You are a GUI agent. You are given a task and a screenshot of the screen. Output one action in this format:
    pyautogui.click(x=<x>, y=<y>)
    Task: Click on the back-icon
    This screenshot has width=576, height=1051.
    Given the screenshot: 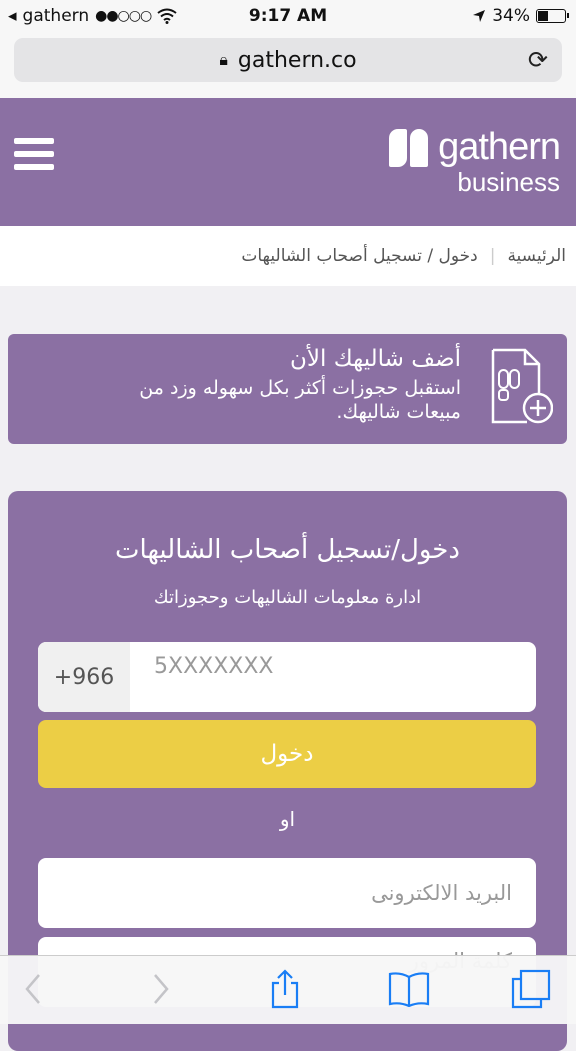 What is the action you would take?
    pyautogui.click(x=33, y=989)
    